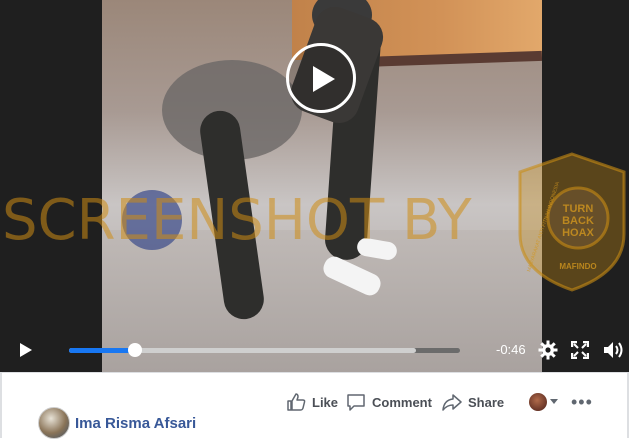  I want to click on like-label: Like, so click(325, 402).